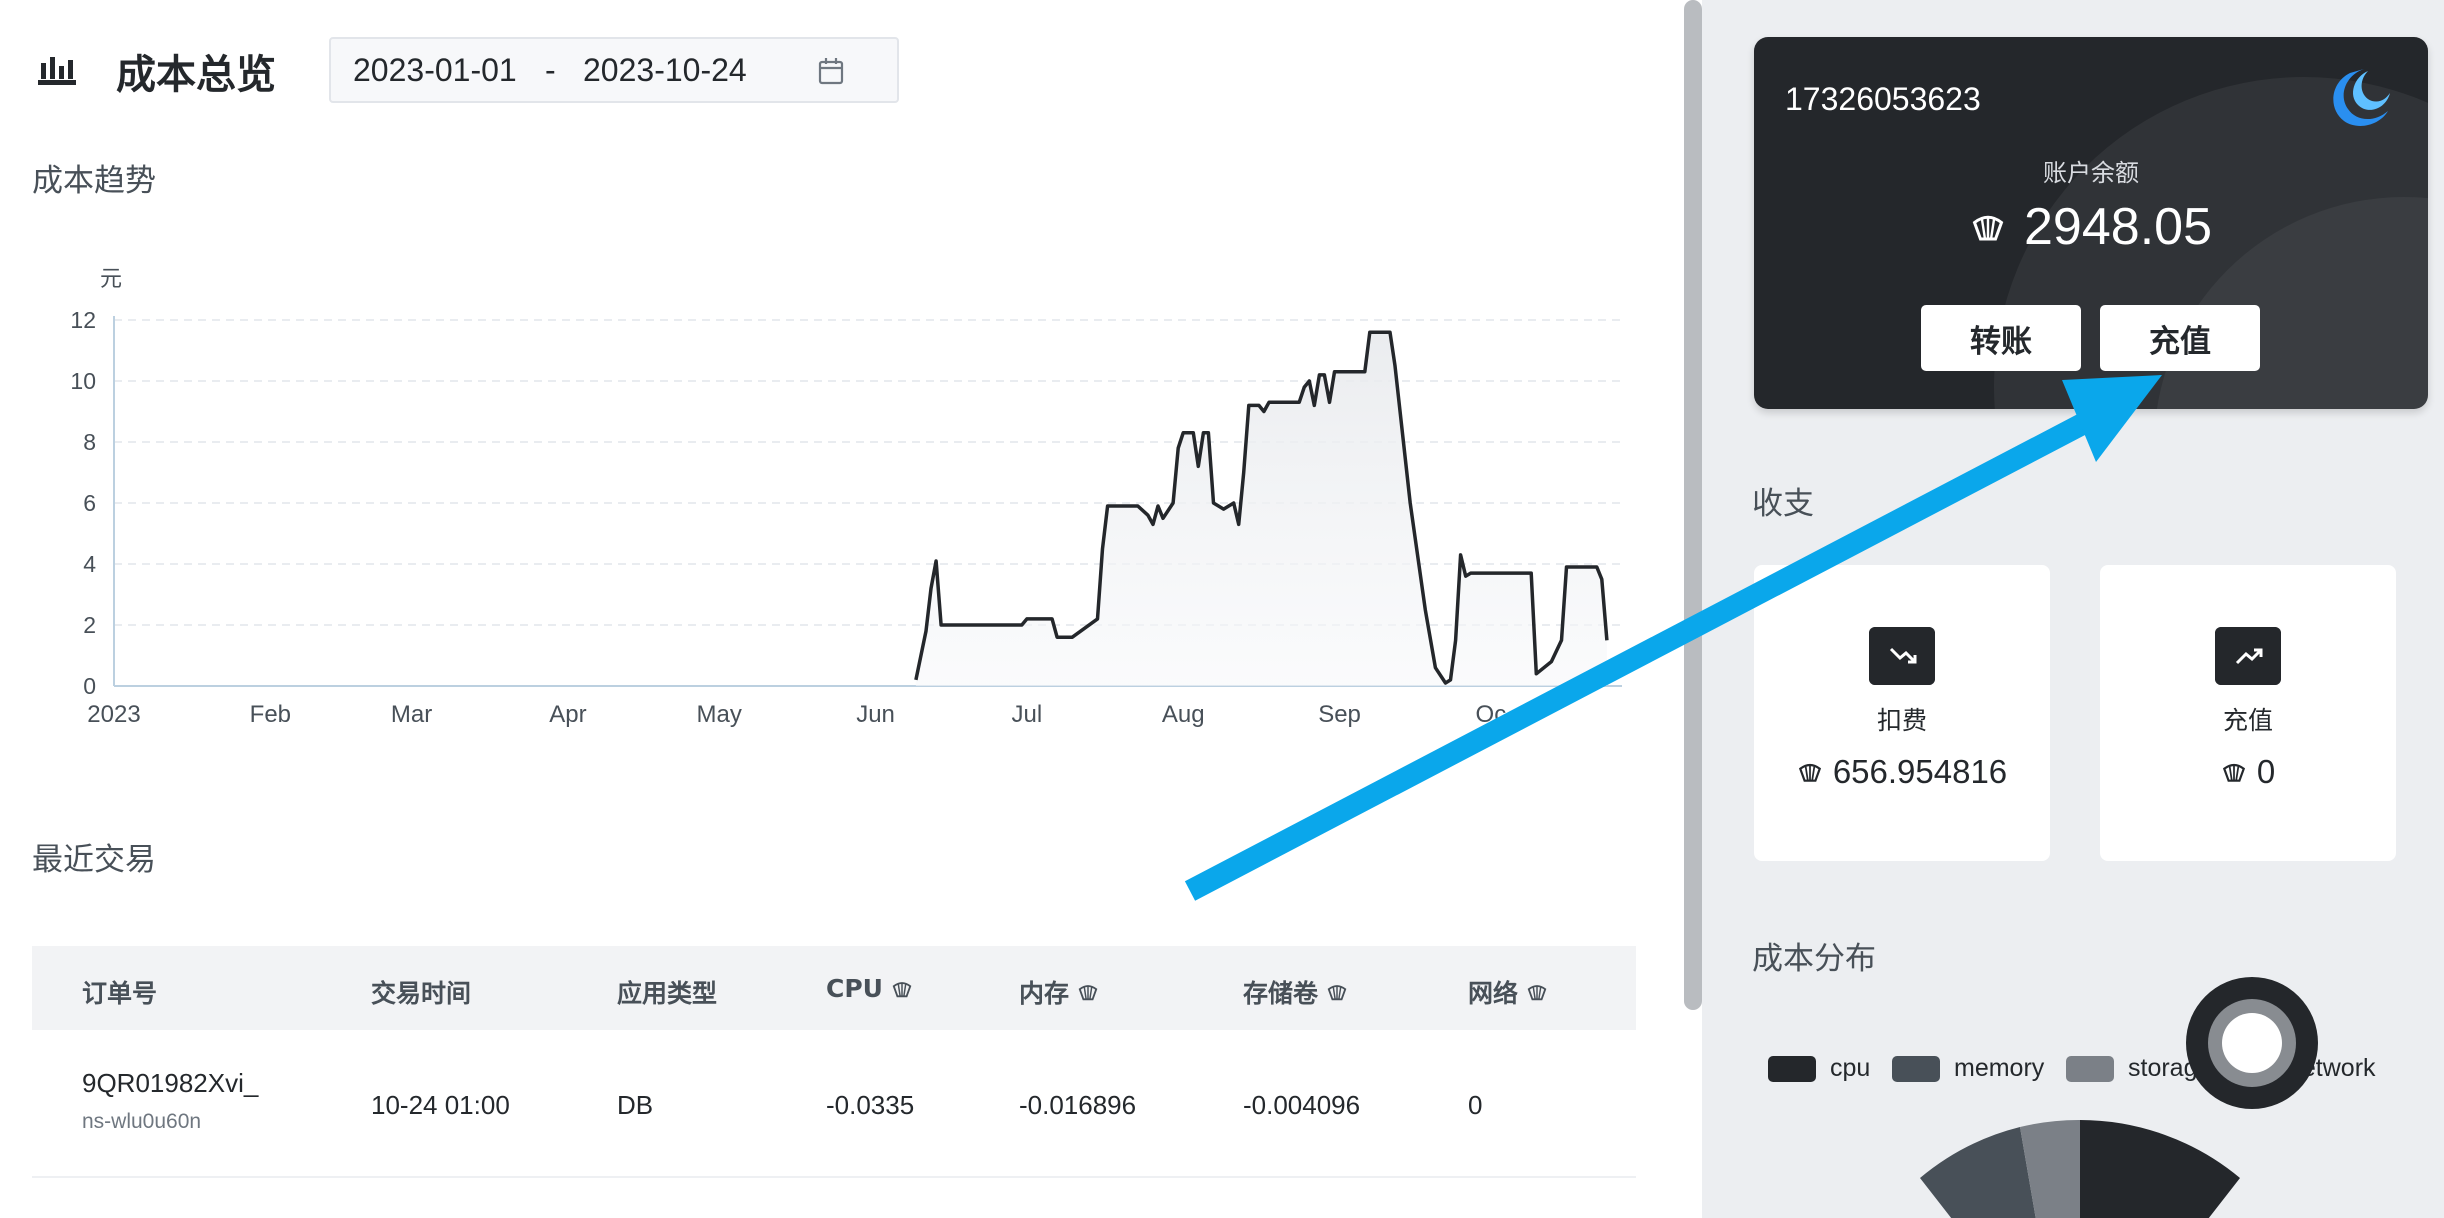  I want to click on cell-time: 10-24 01:00, so click(440, 1105).